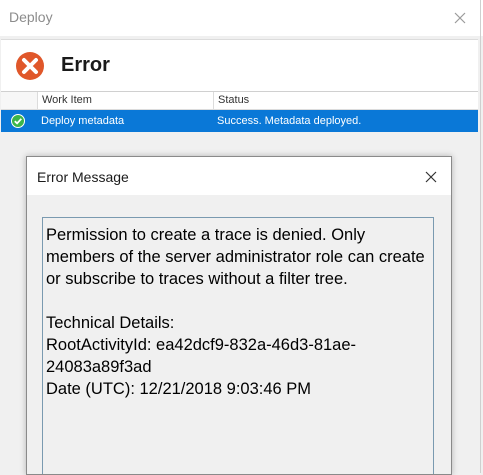 This screenshot has width=483, height=475. I want to click on success-check-icon, so click(18, 121).